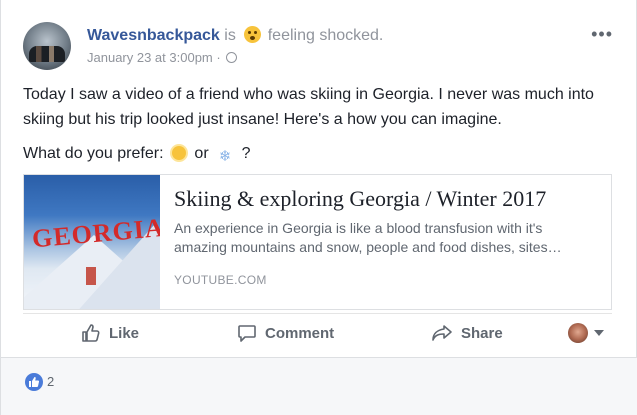  What do you see at coordinates (150, 57) in the screenshot?
I see `timestamp: January 23 at 3:00pm` at bounding box center [150, 57].